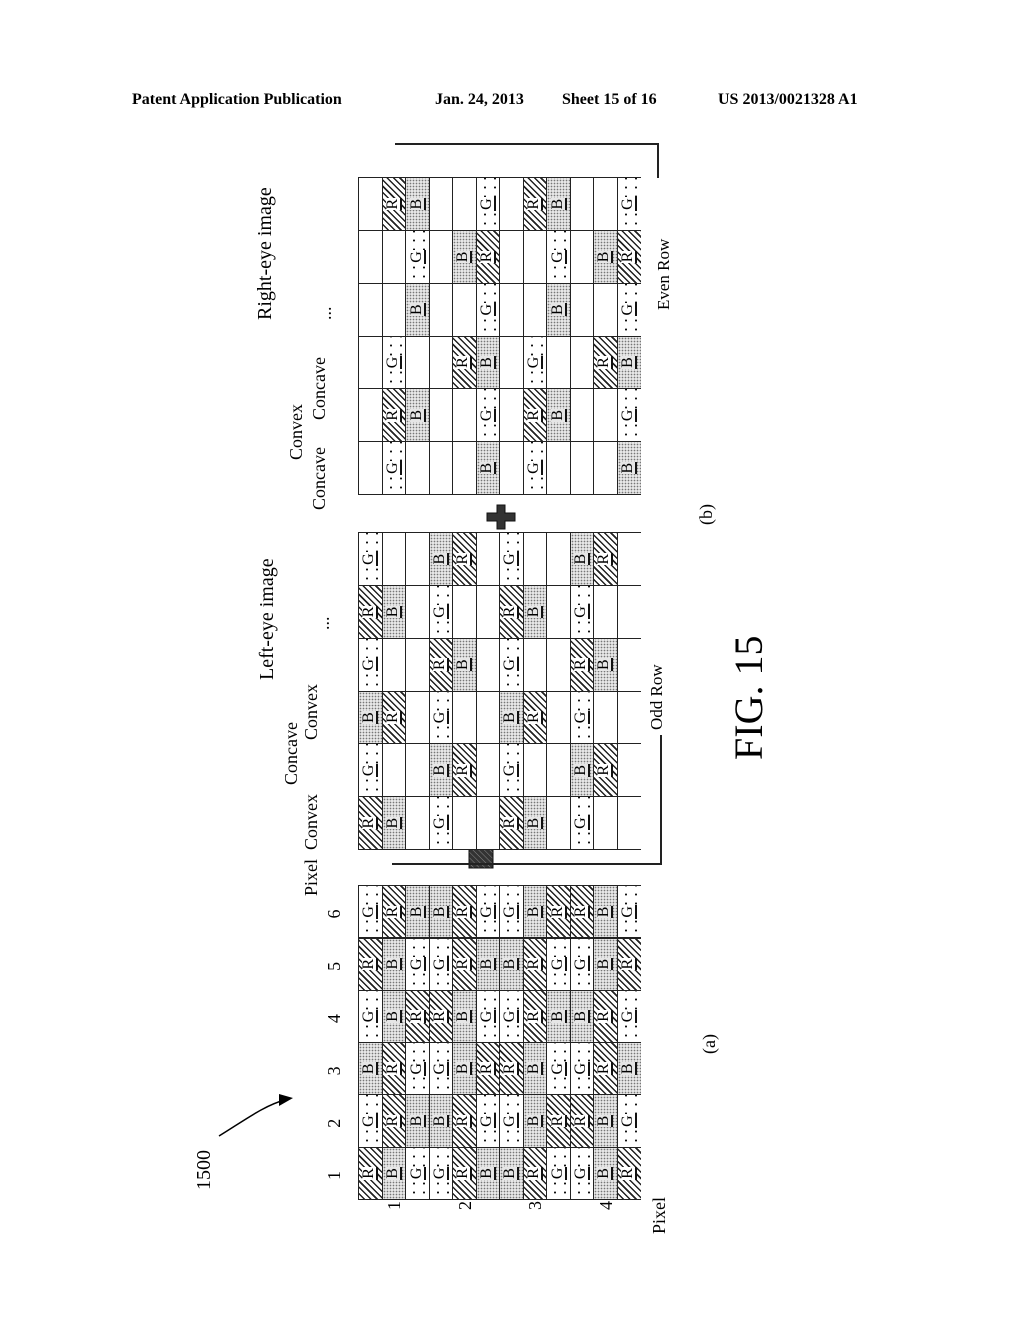  What do you see at coordinates (296, 432) in the screenshot?
I see `right-annot-convex: Convex` at bounding box center [296, 432].